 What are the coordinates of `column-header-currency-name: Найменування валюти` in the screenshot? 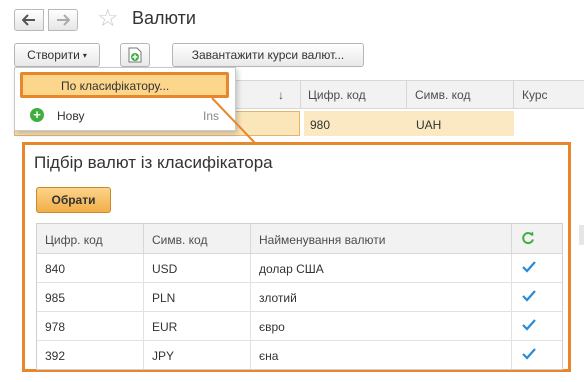 It's located at (322, 240).